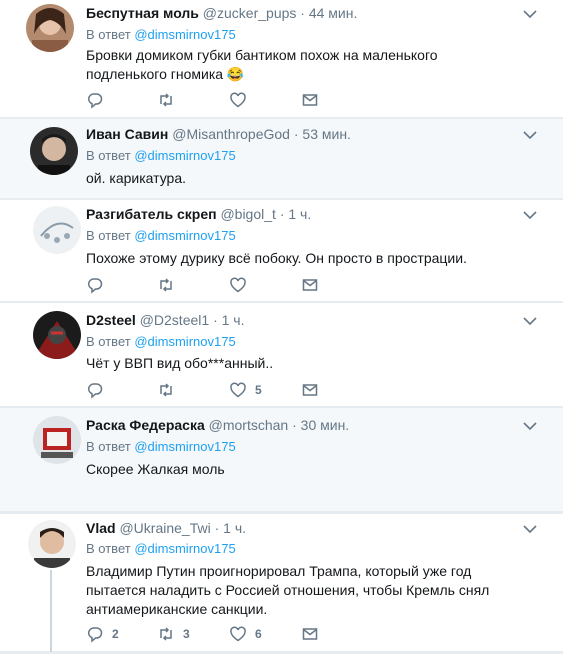  I want to click on tweet-header: Разгибатель скреп @bigol_t · 1 ч., so click(198, 214).